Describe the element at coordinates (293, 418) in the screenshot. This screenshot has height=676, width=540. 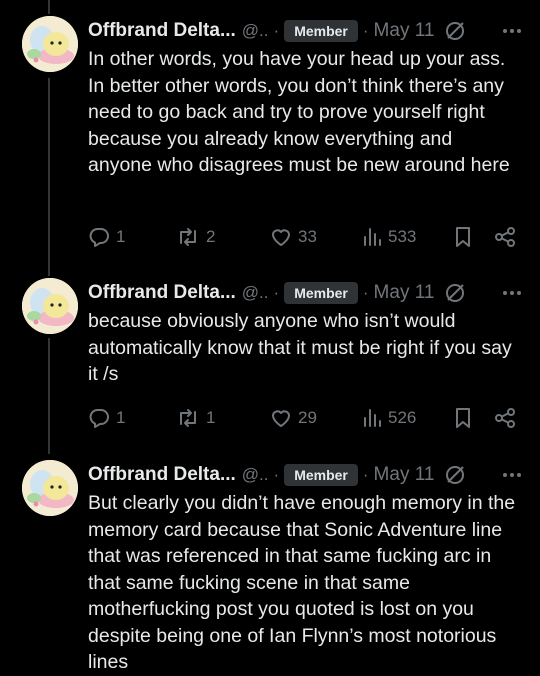
I see `like-button: 29` at that location.